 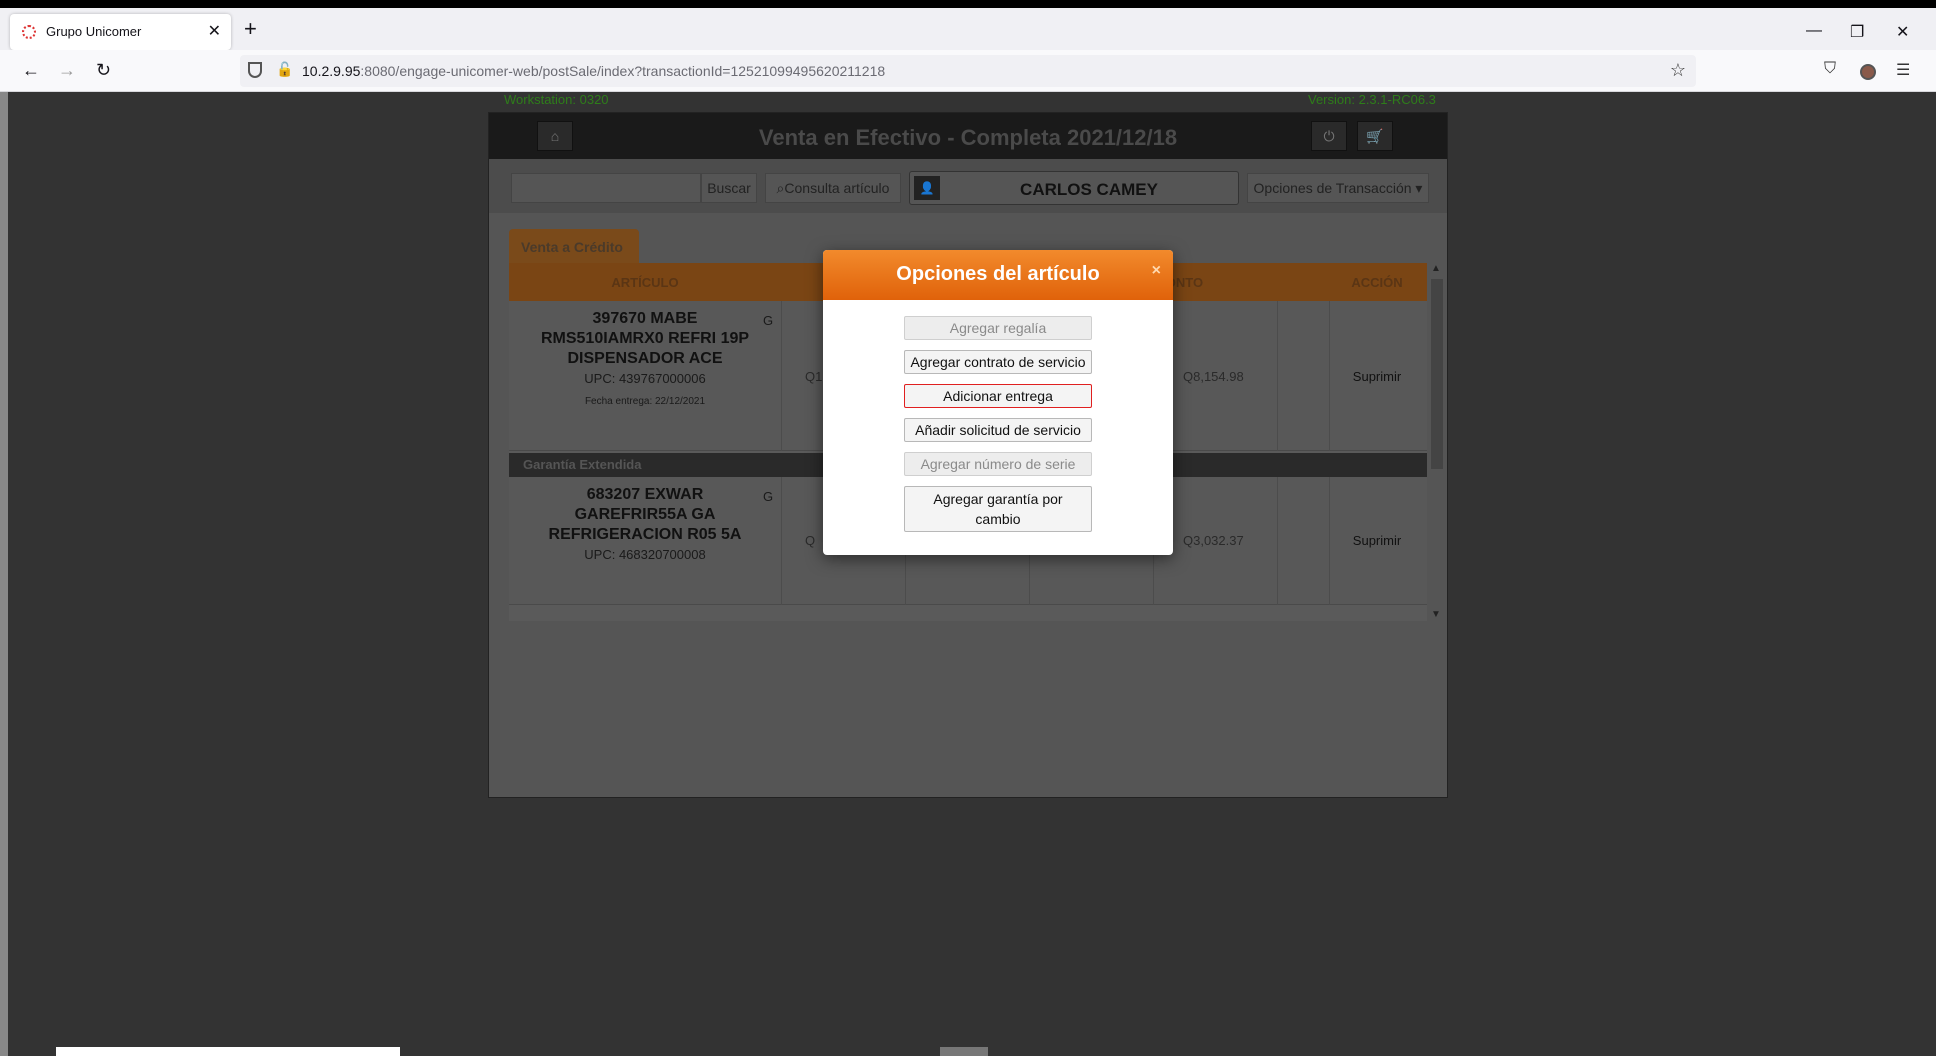 I want to click on customer-icon: 👤, so click(x=927, y=188).